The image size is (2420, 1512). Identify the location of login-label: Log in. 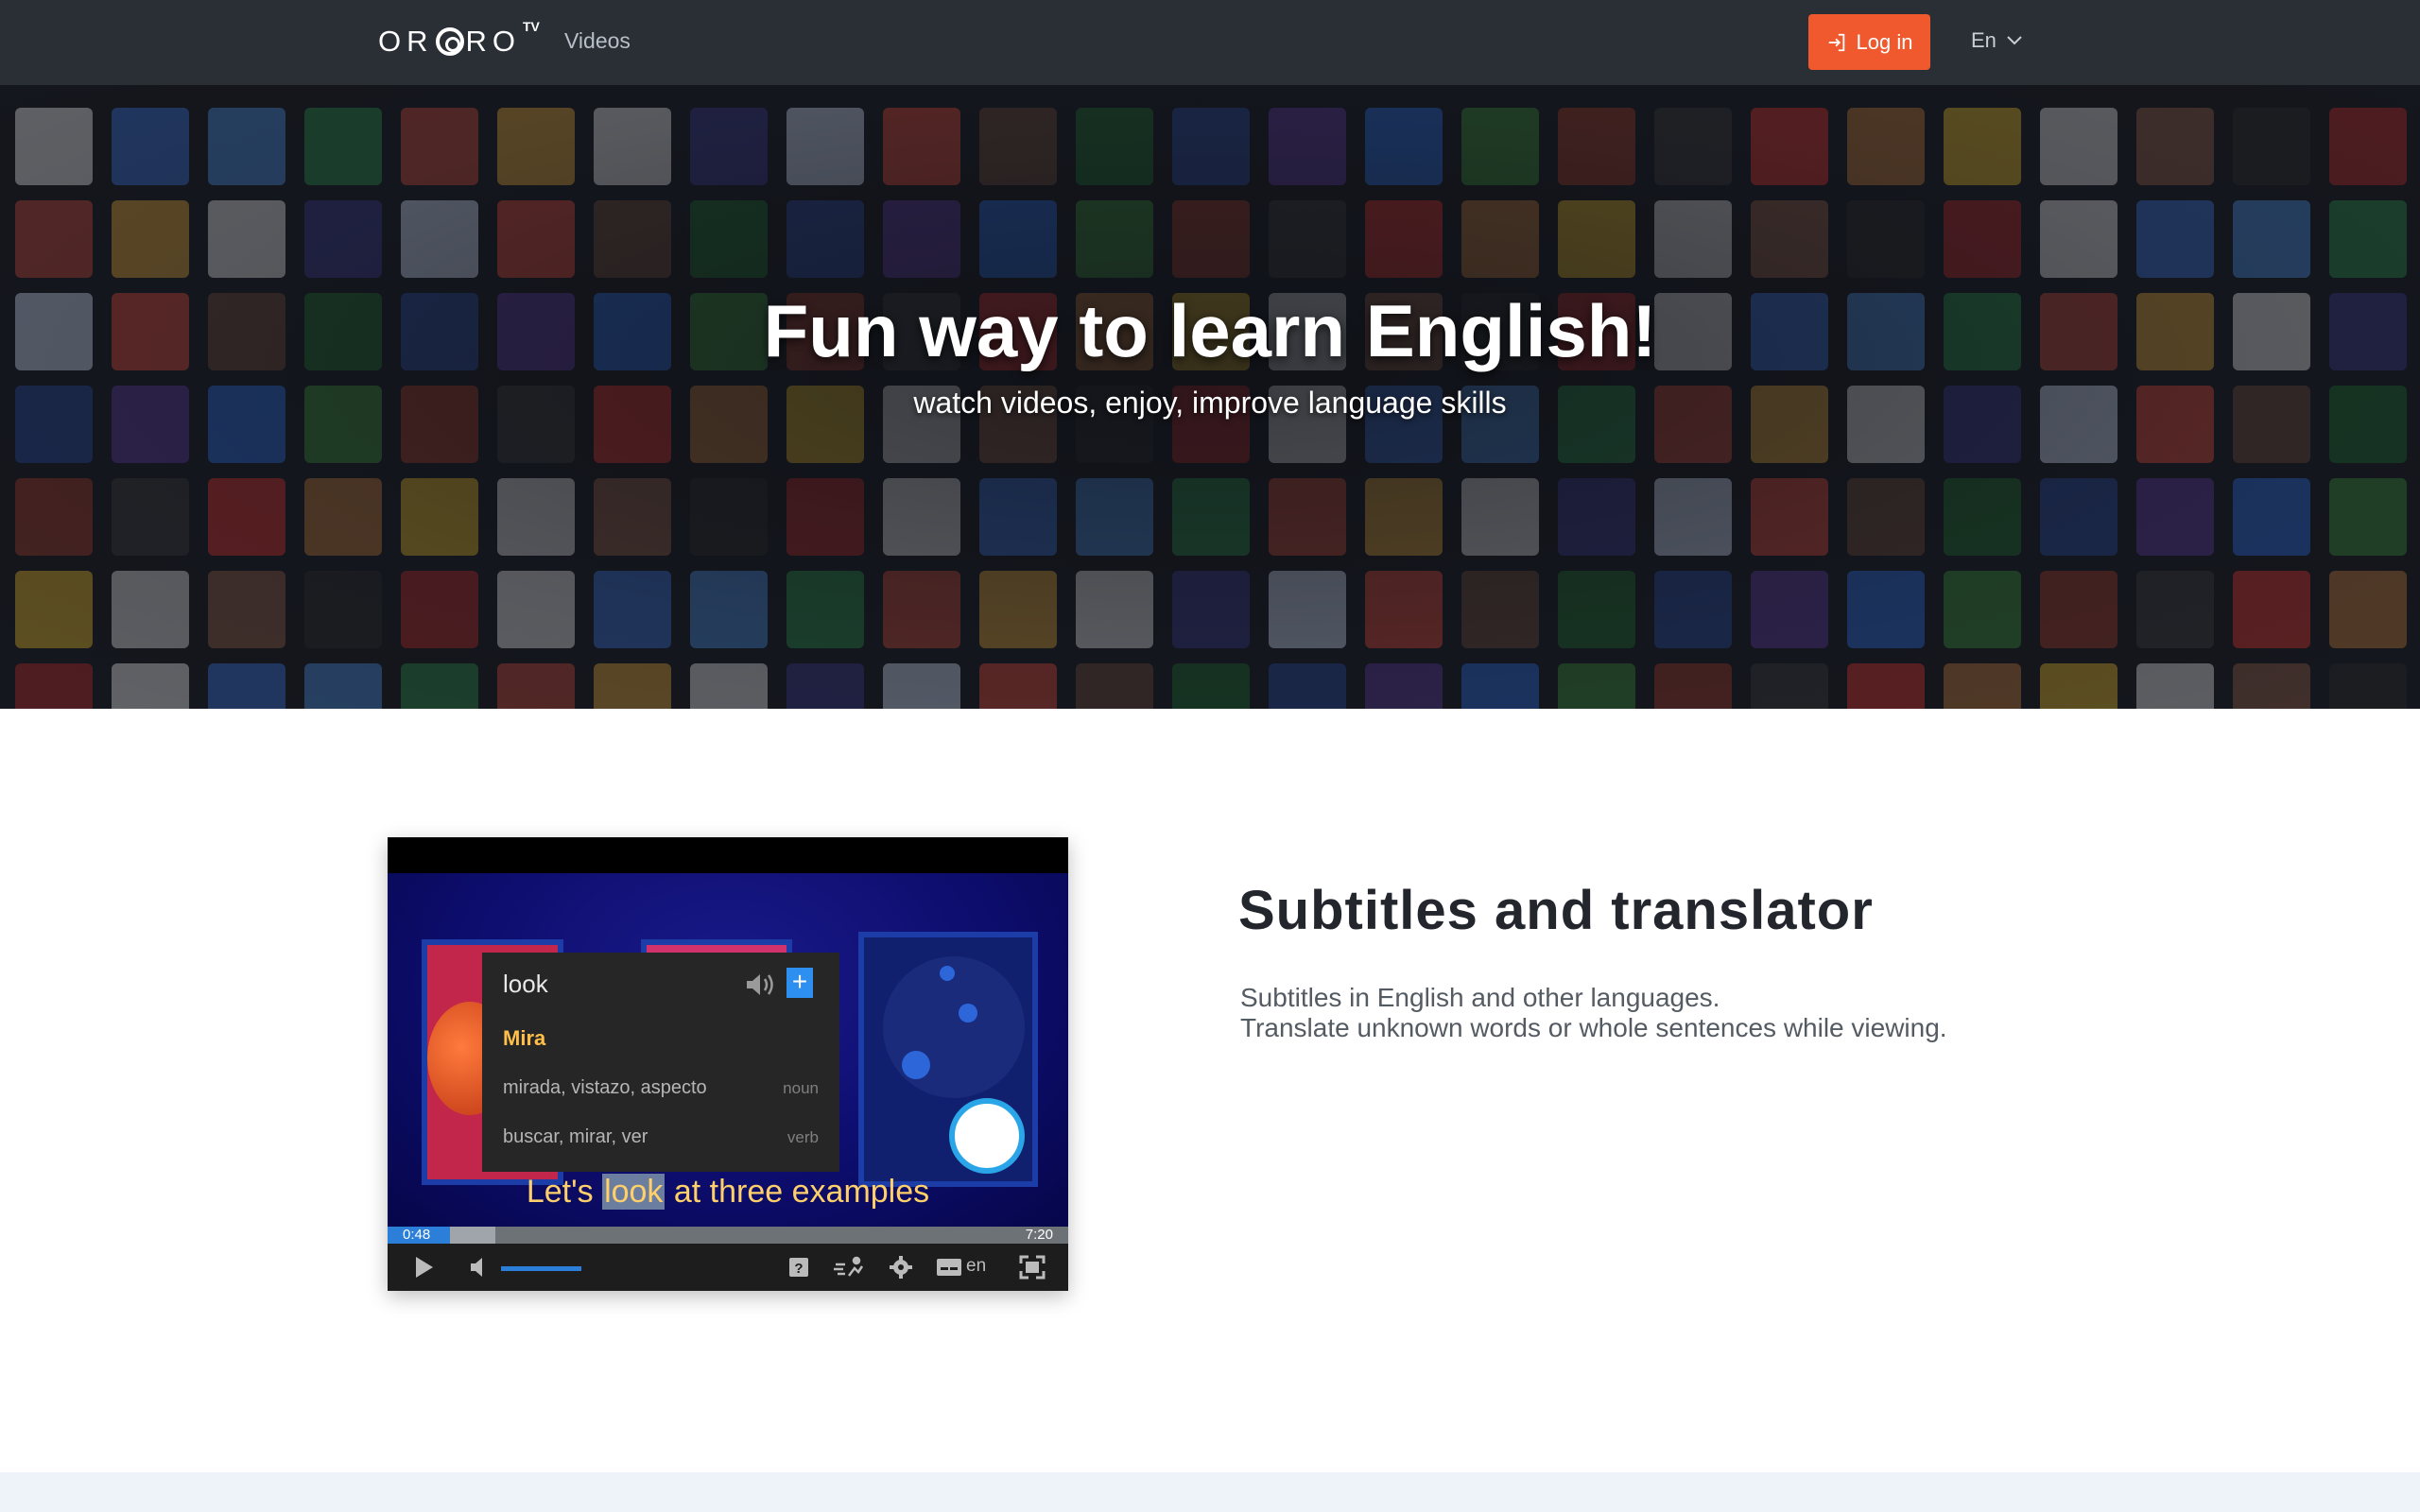
(1885, 41).